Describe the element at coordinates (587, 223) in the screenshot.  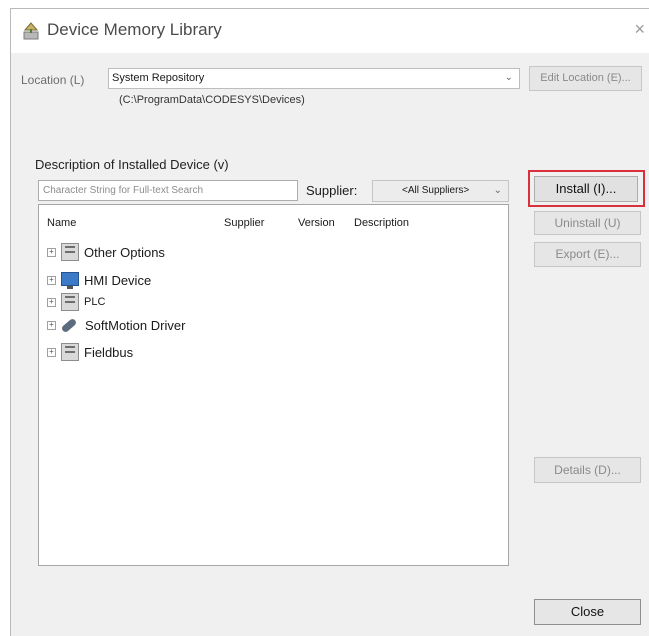
I see `uninstall-button: Uninstall (U)` at that location.